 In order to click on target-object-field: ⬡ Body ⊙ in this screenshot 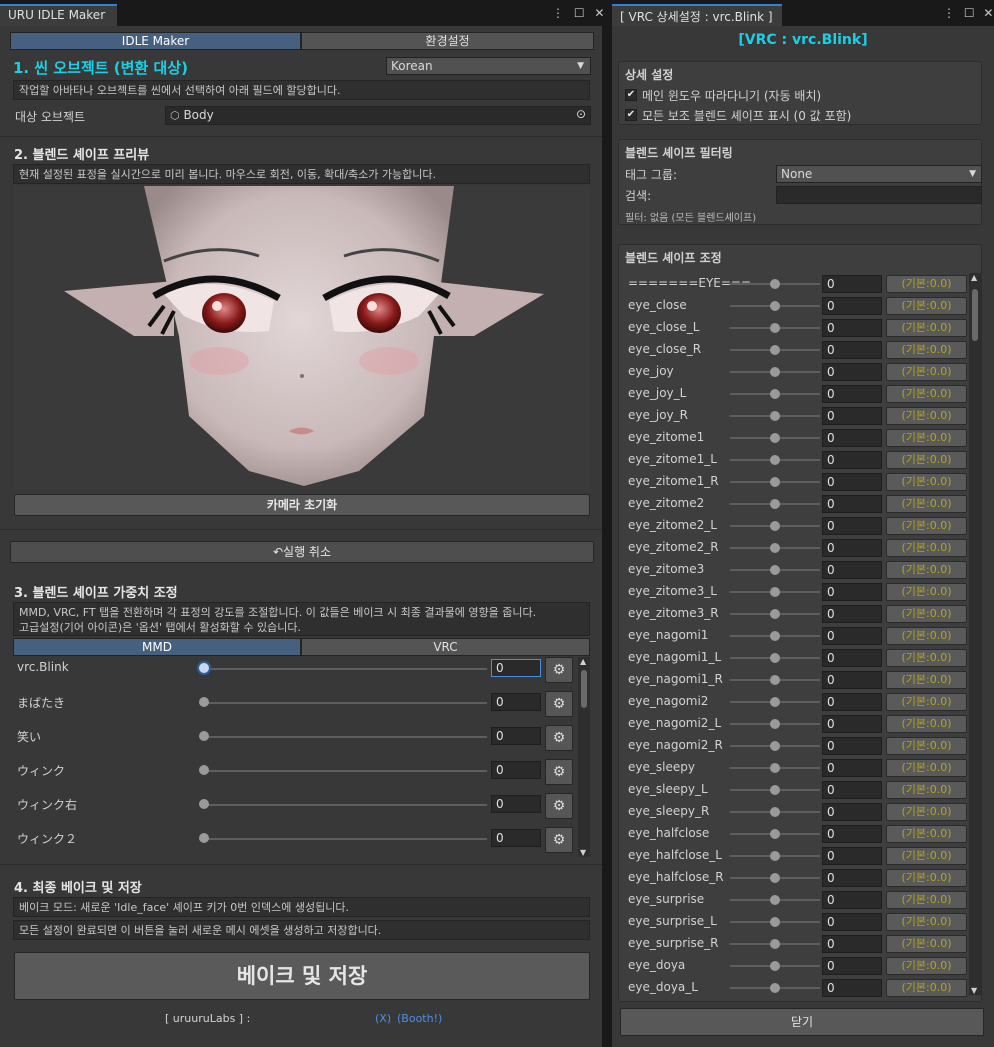, I will do `click(378, 115)`.